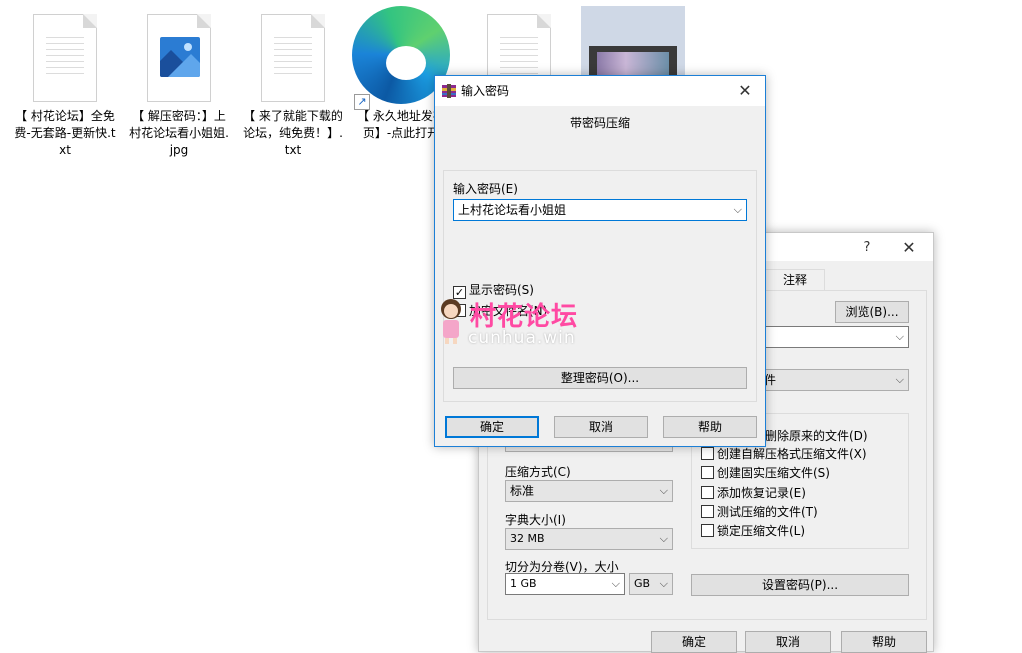 The image size is (1022, 653). I want to click on watermark-mascot-icon, so click(451, 321).